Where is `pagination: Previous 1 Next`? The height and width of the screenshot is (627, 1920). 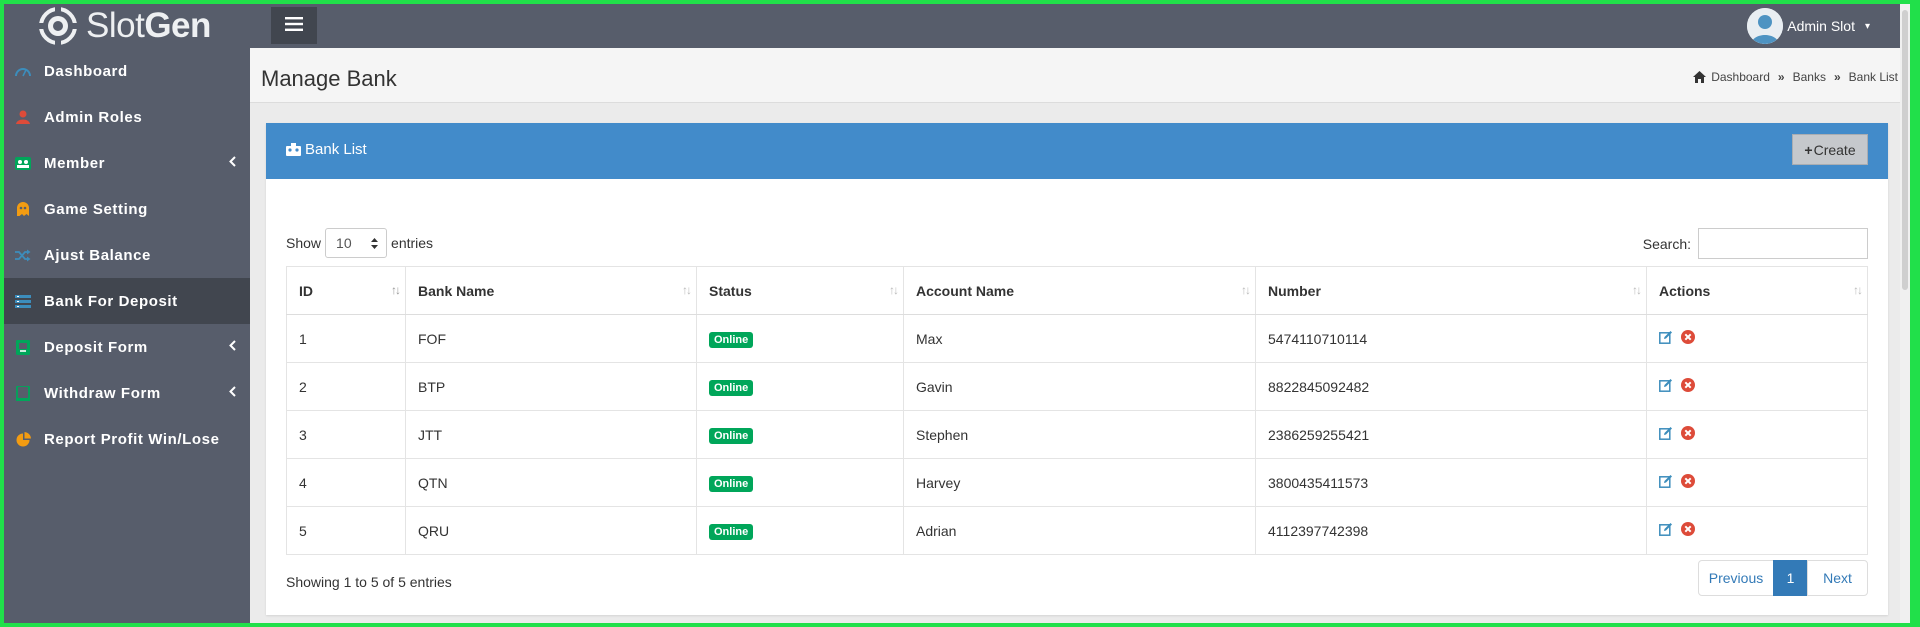
pagination: Previous 1 Next is located at coordinates (1783, 578).